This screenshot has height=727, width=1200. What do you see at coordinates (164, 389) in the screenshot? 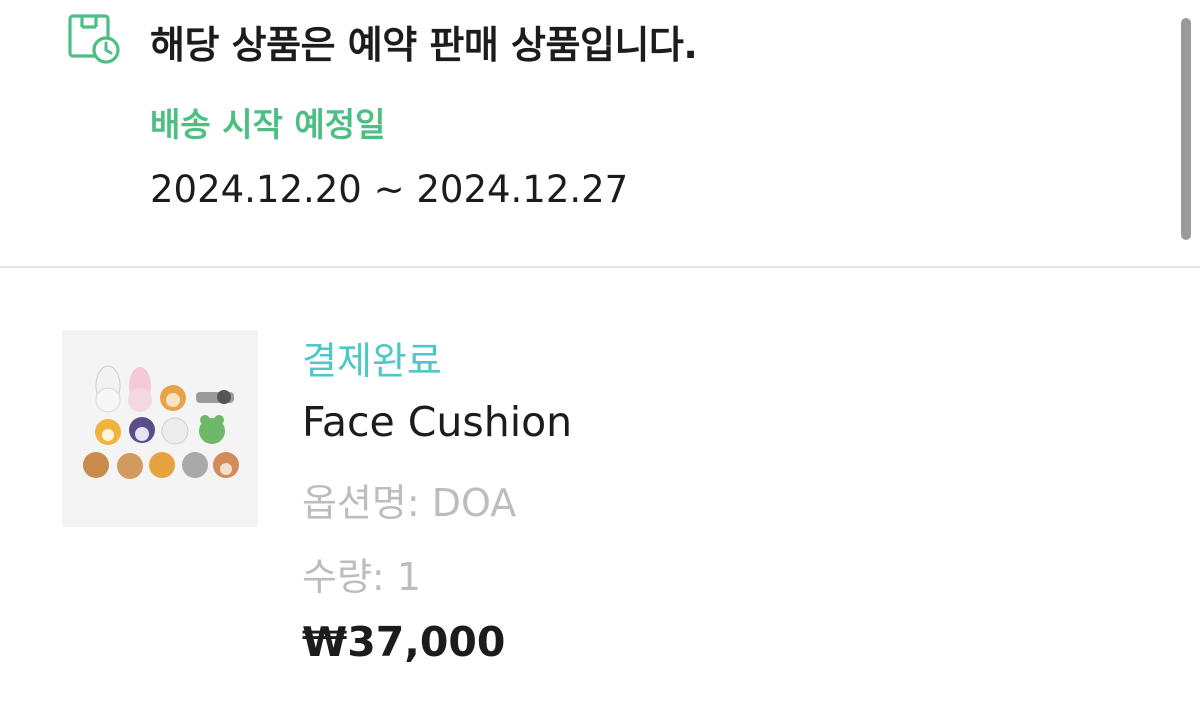
I see `row-1-faces` at bounding box center [164, 389].